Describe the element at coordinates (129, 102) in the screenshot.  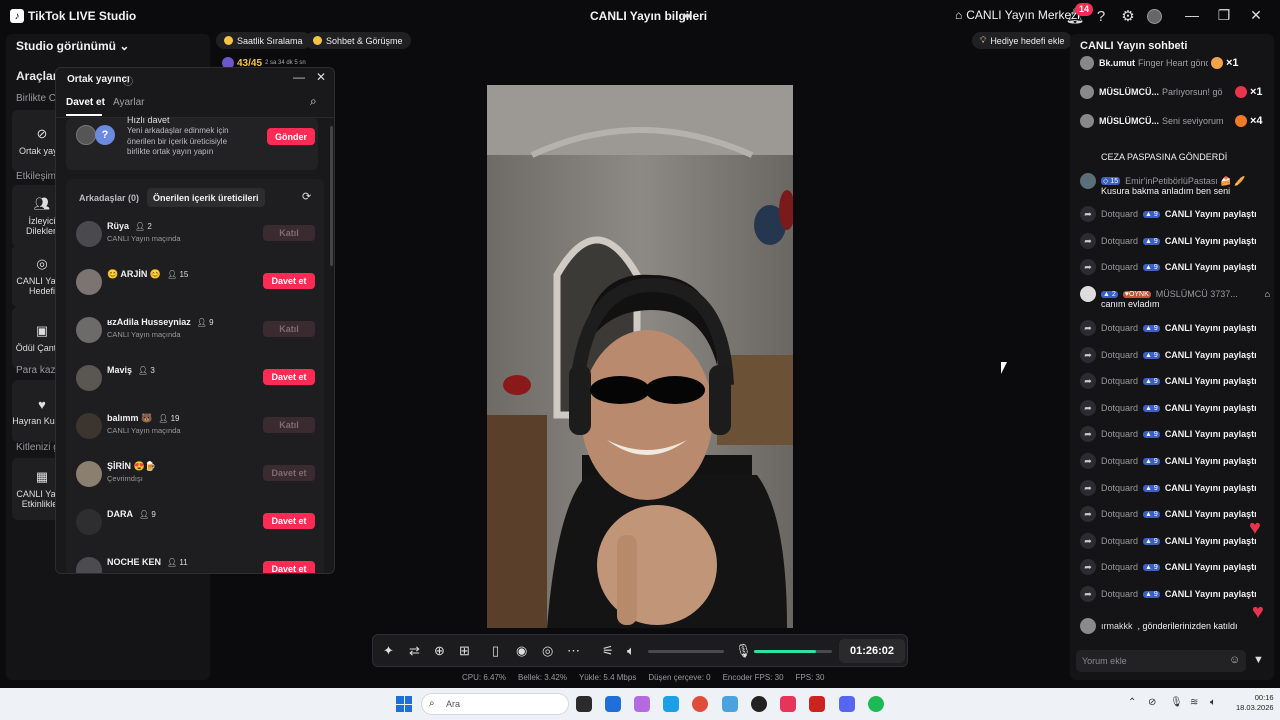
I see `tab-settings: Ayarlar` at that location.